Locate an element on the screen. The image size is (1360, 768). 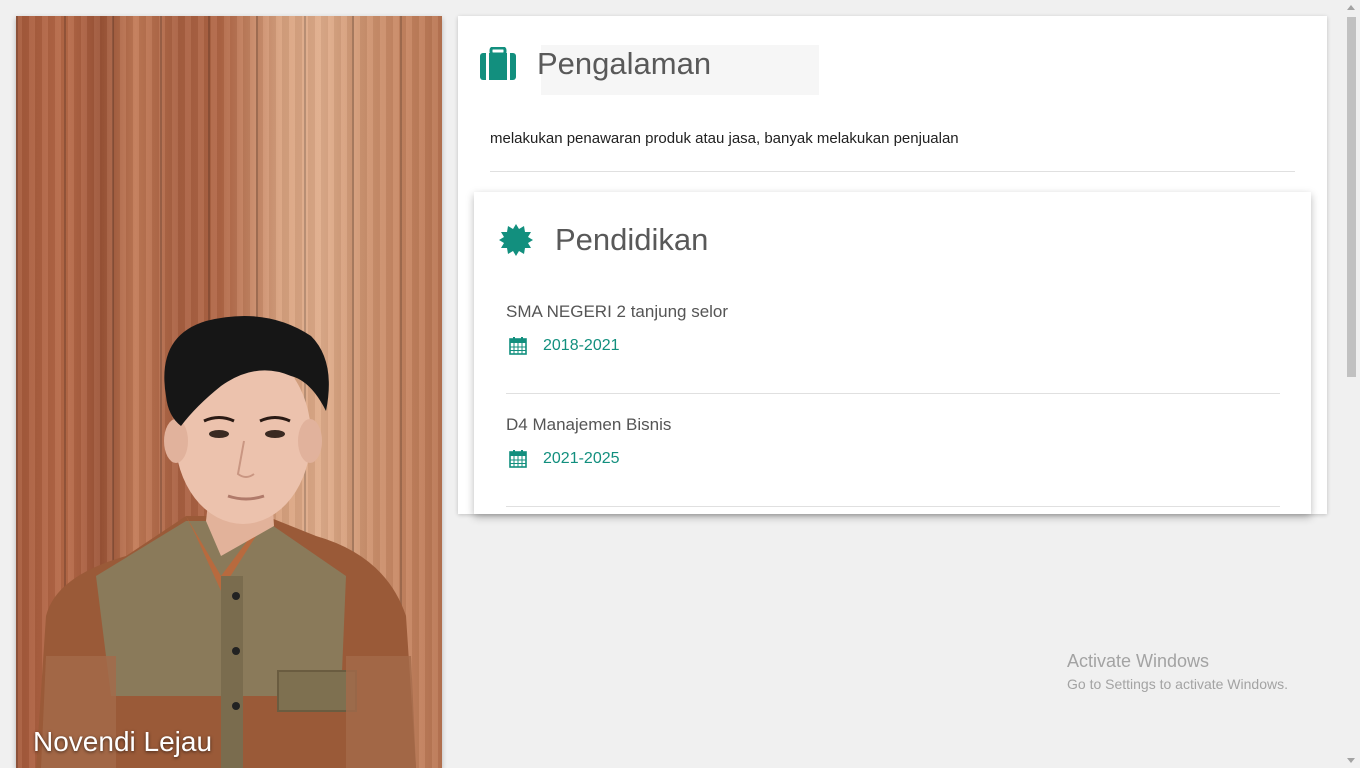
watermark-subtitle: Go to Settings to activate Windows. is located at coordinates (1177, 684).